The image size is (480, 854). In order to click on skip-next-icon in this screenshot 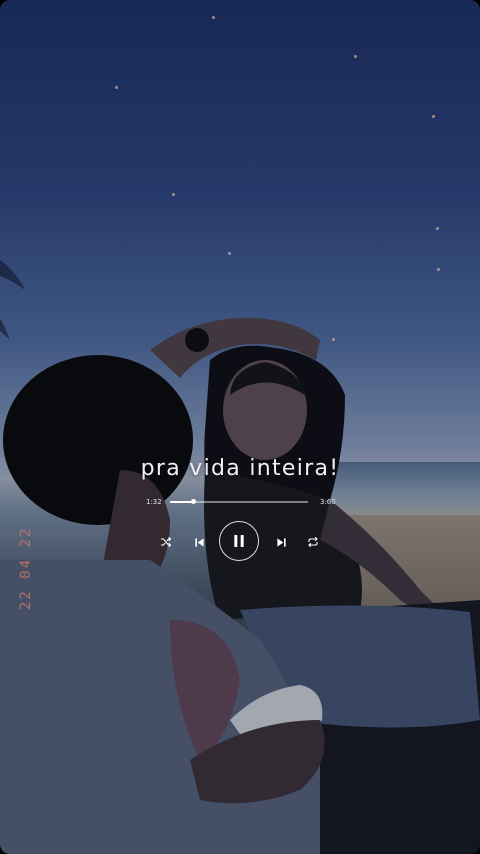, I will do `click(281, 542)`.